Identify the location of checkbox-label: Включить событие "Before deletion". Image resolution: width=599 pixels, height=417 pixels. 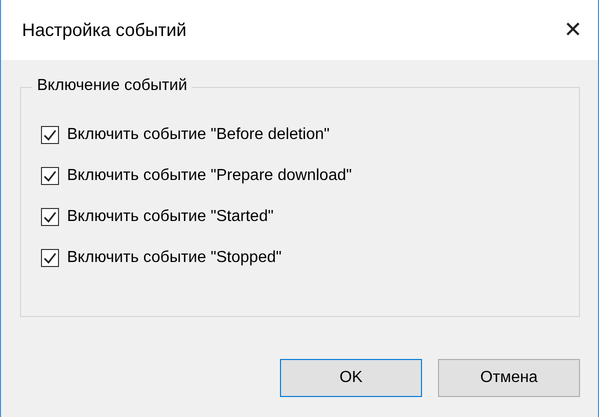
(198, 135).